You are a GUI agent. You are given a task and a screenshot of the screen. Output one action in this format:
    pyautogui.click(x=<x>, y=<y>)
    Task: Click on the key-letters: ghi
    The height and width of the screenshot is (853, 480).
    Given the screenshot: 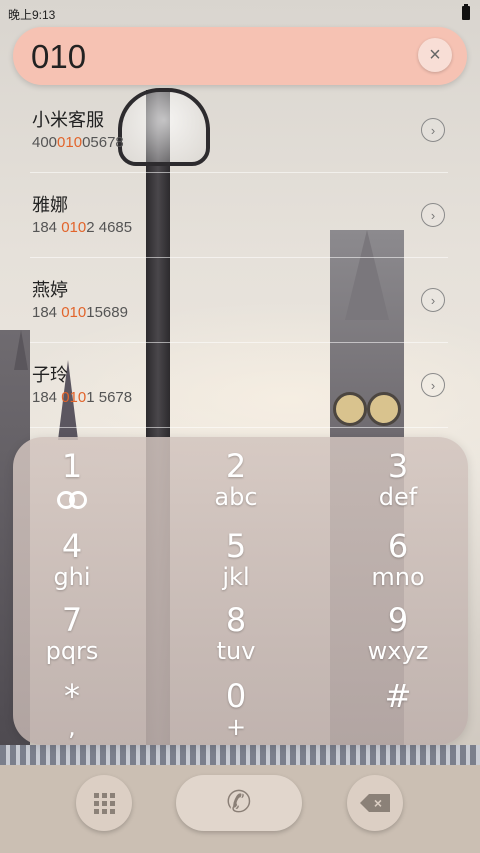 What is the action you would take?
    pyautogui.click(x=72, y=577)
    